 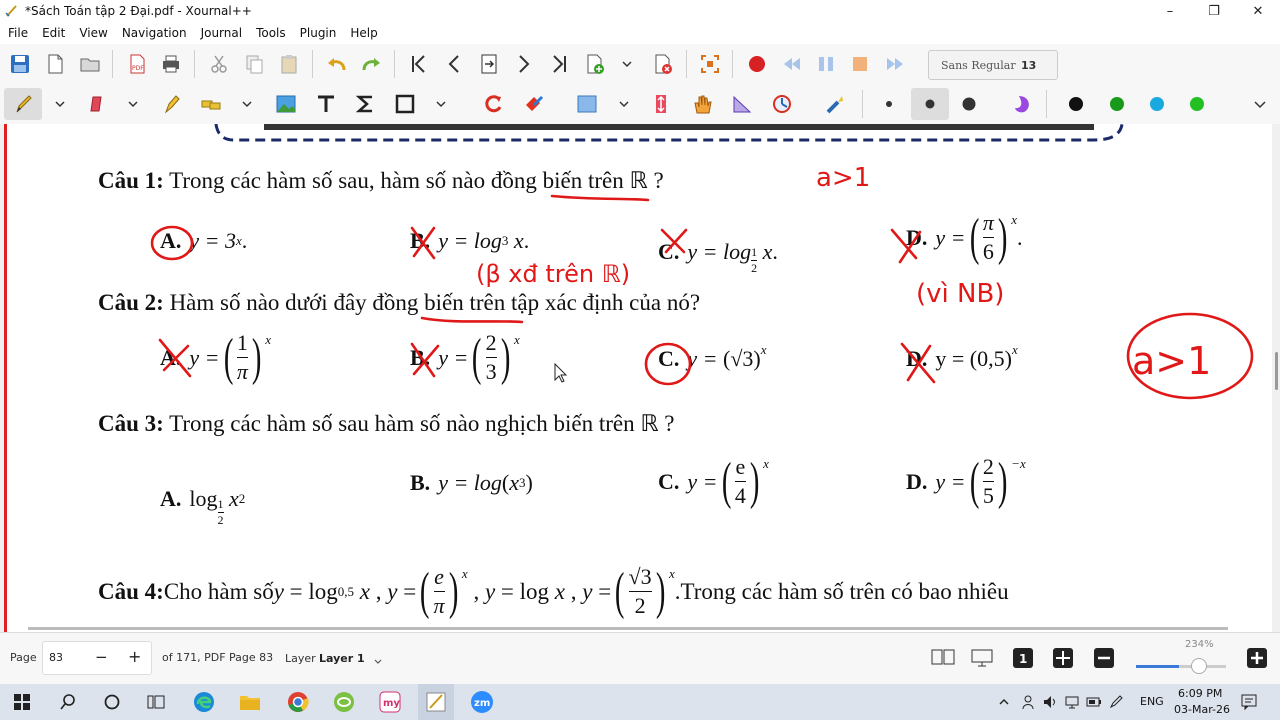 What do you see at coordinates (482, 702) in the screenshot?
I see `zoom-app-icon: zm` at bounding box center [482, 702].